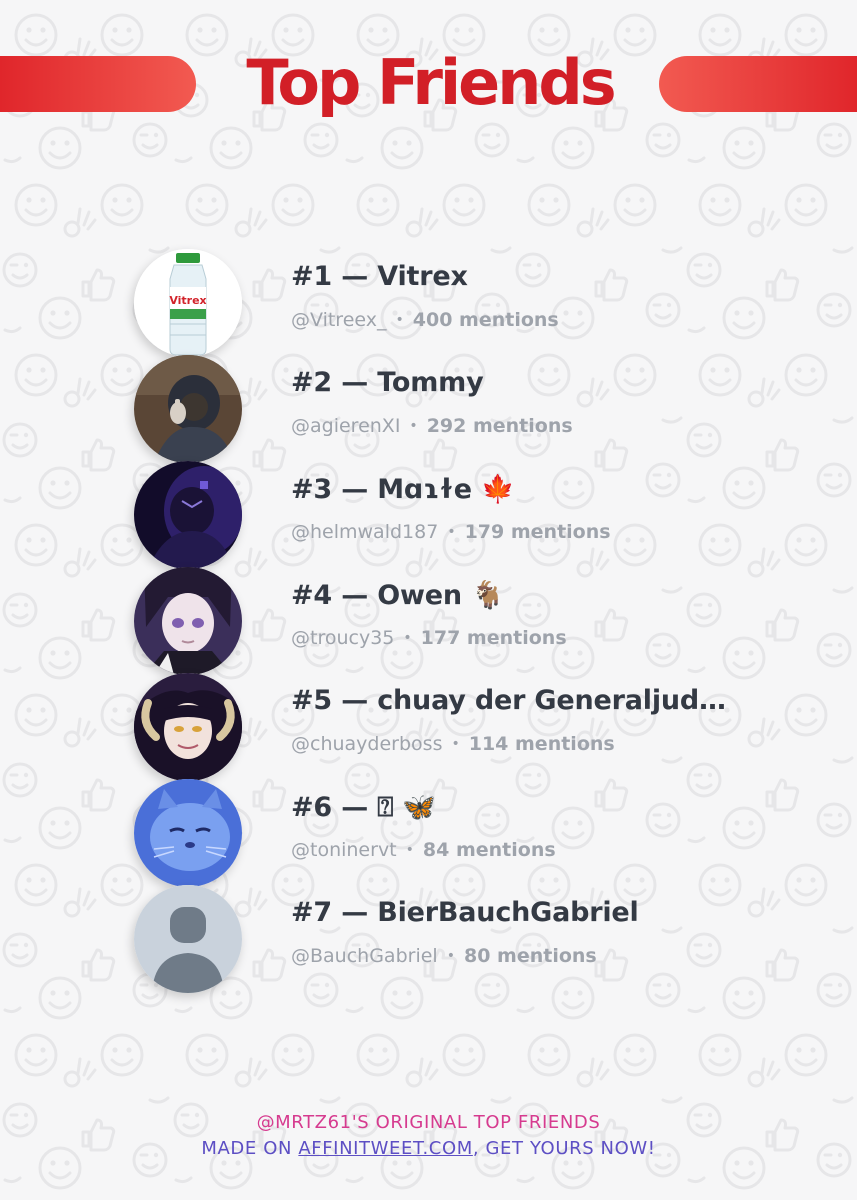 This screenshot has height=1200, width=857. I want to click on friend-row-6: #6 — ⍰ 🦋 @toninervt • 84 mentions, so click(428, 831).